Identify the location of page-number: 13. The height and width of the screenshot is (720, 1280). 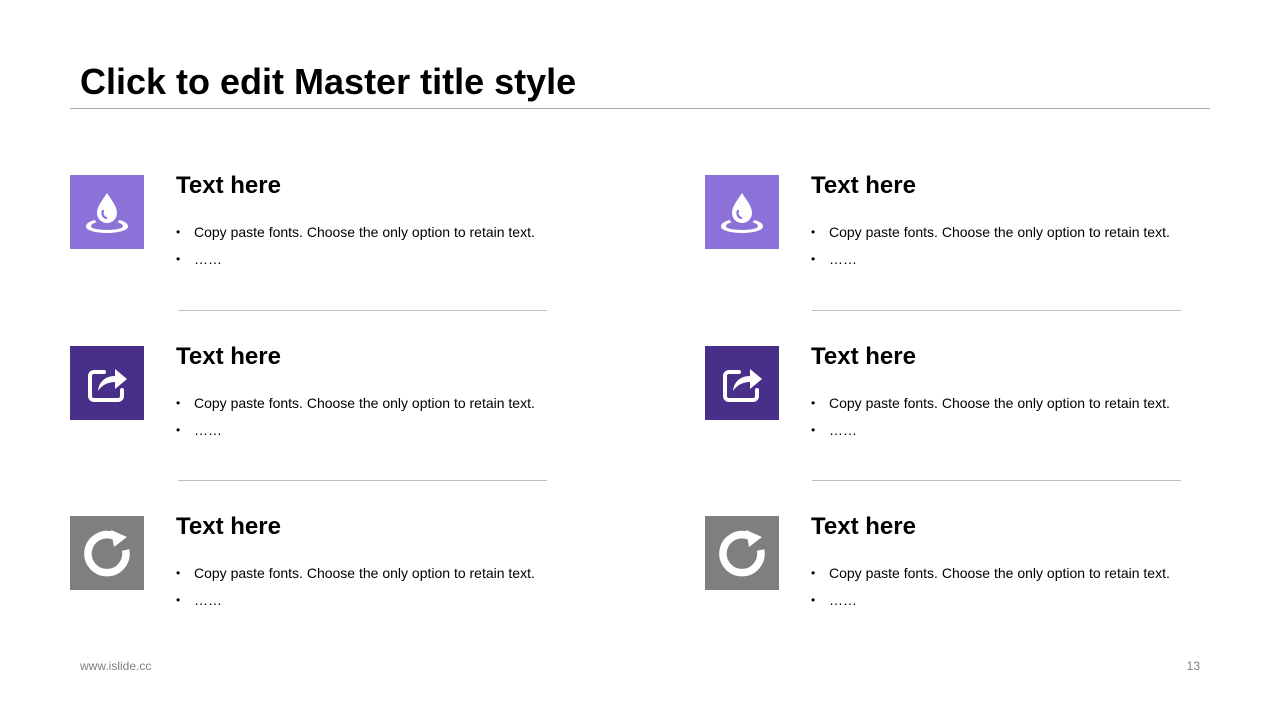
(1193, 666).